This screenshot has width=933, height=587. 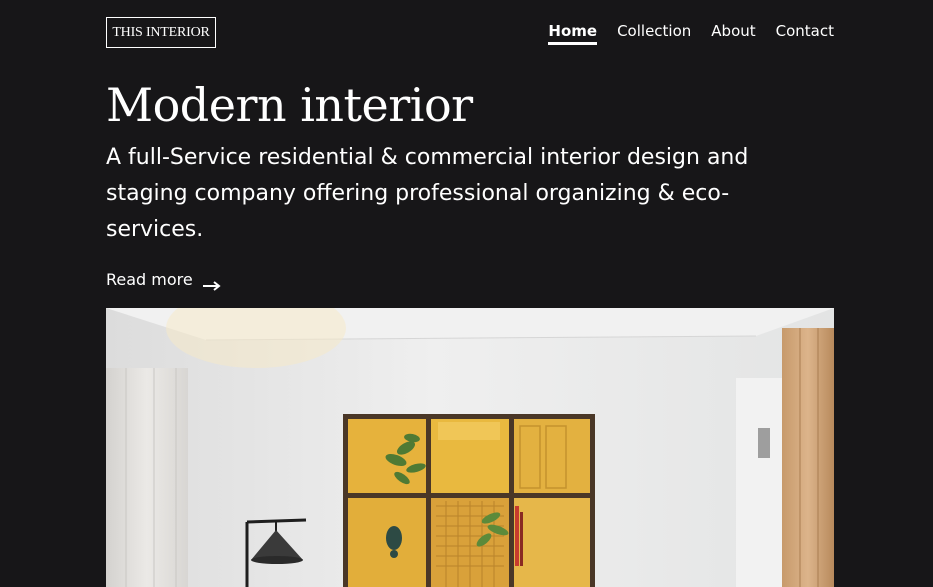 I want to click on main-nav: Home Collection About Contact, so click(x=691, y=32).